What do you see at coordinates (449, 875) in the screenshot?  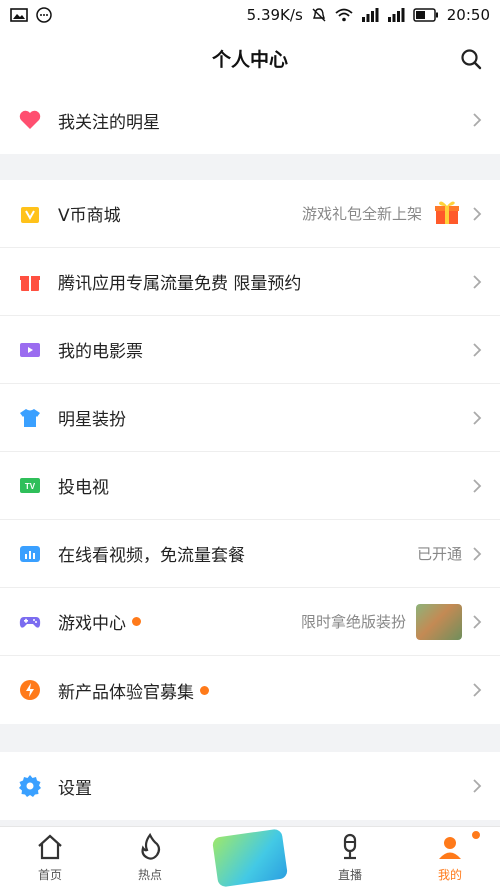 I see `tab-label: 我的` at bounding box center [449, 875].